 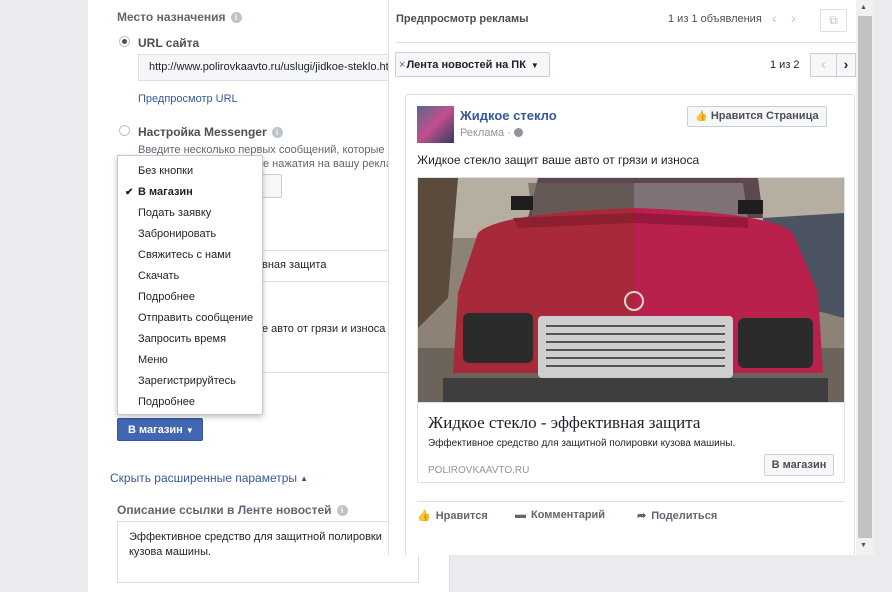 What do you see at coordinates (165, 192) in the screenshot?
I see `dropdown-item-label: В магазин` at bounding box center [165, 192].